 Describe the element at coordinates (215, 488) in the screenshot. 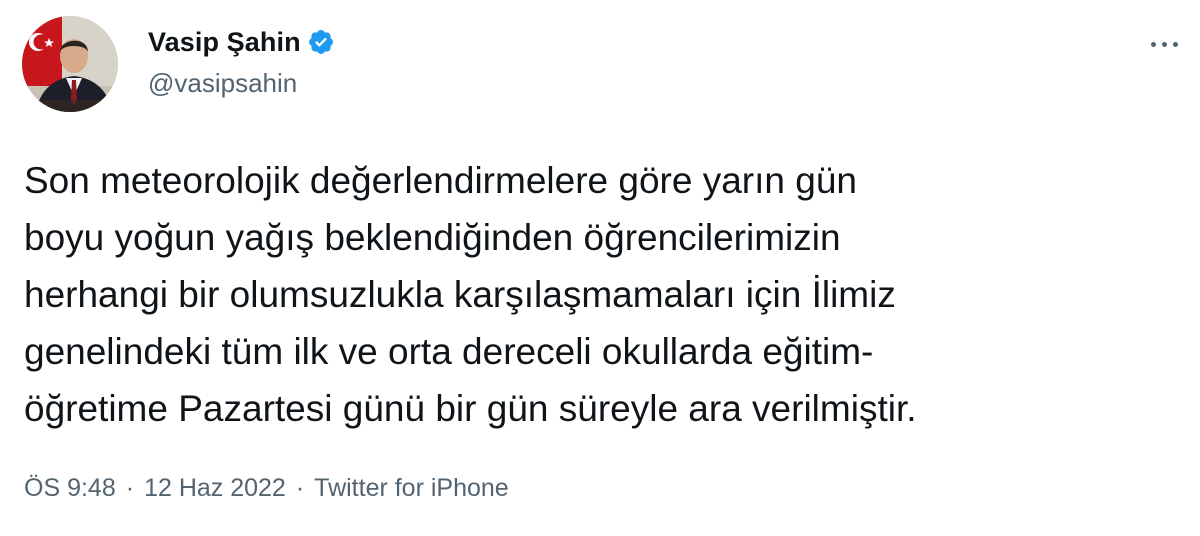

I see `tweet-date: 12 Haz 2022` at that location.